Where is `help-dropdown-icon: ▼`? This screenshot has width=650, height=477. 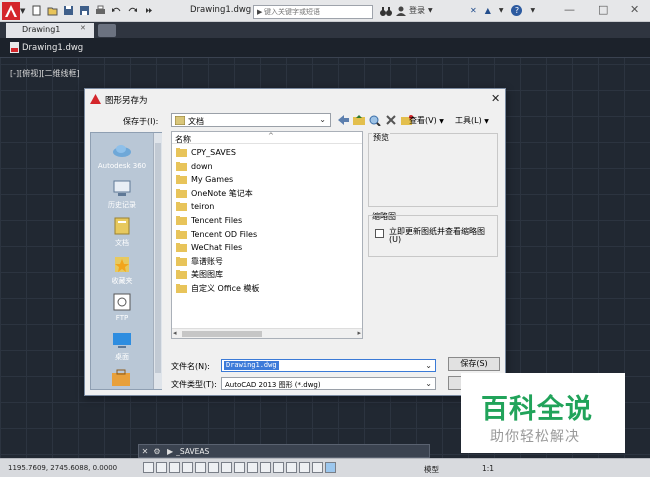
help-dropdown-icon: ▼ is located at coordinates (532, 10).